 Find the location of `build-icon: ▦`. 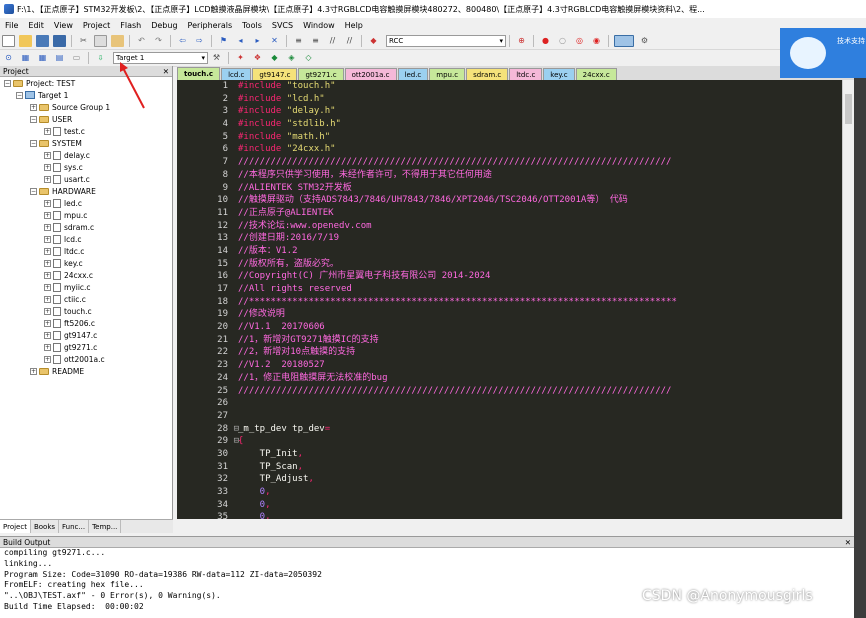

build-icon: ▦ is located at coordinates (25, 58).